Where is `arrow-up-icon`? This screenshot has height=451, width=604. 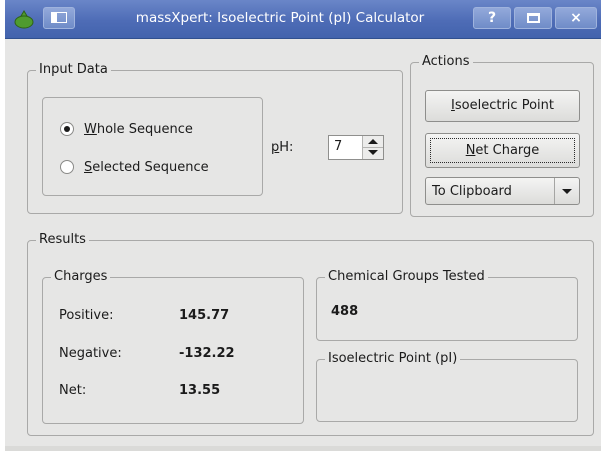
arrow-up-icon is located at coordinates (373, 141).